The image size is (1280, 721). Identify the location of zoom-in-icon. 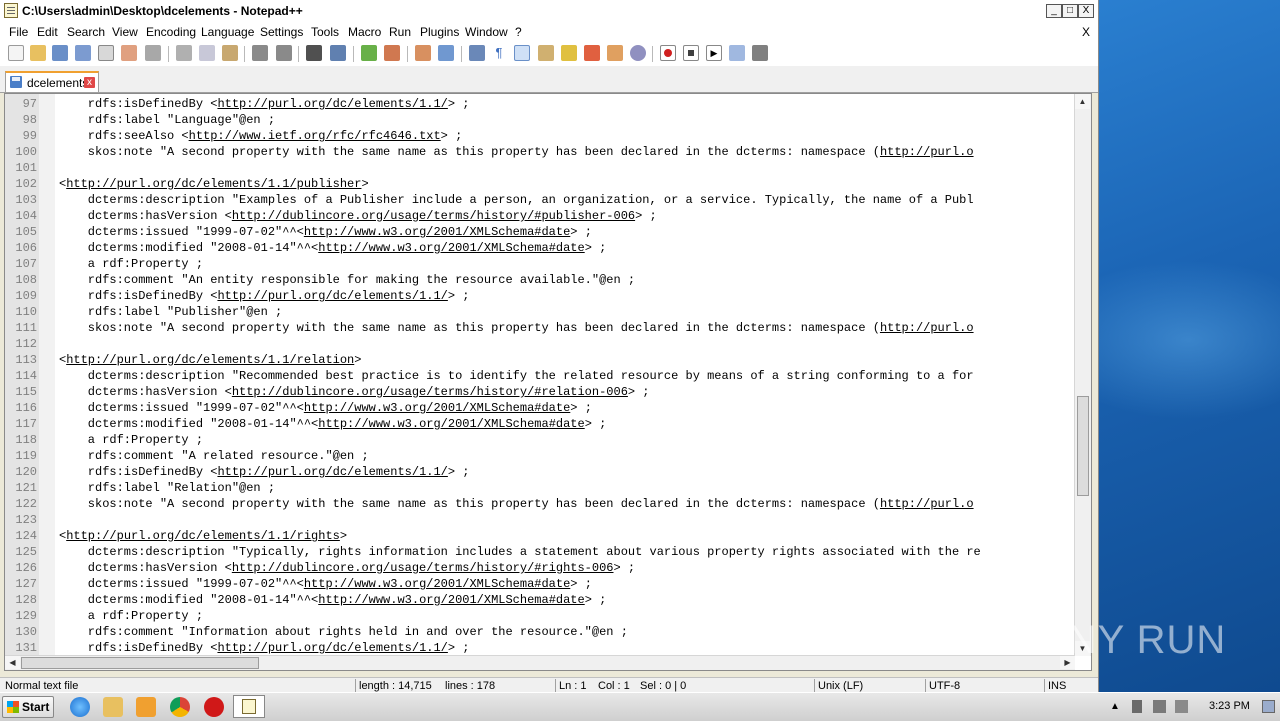
(369, 53).